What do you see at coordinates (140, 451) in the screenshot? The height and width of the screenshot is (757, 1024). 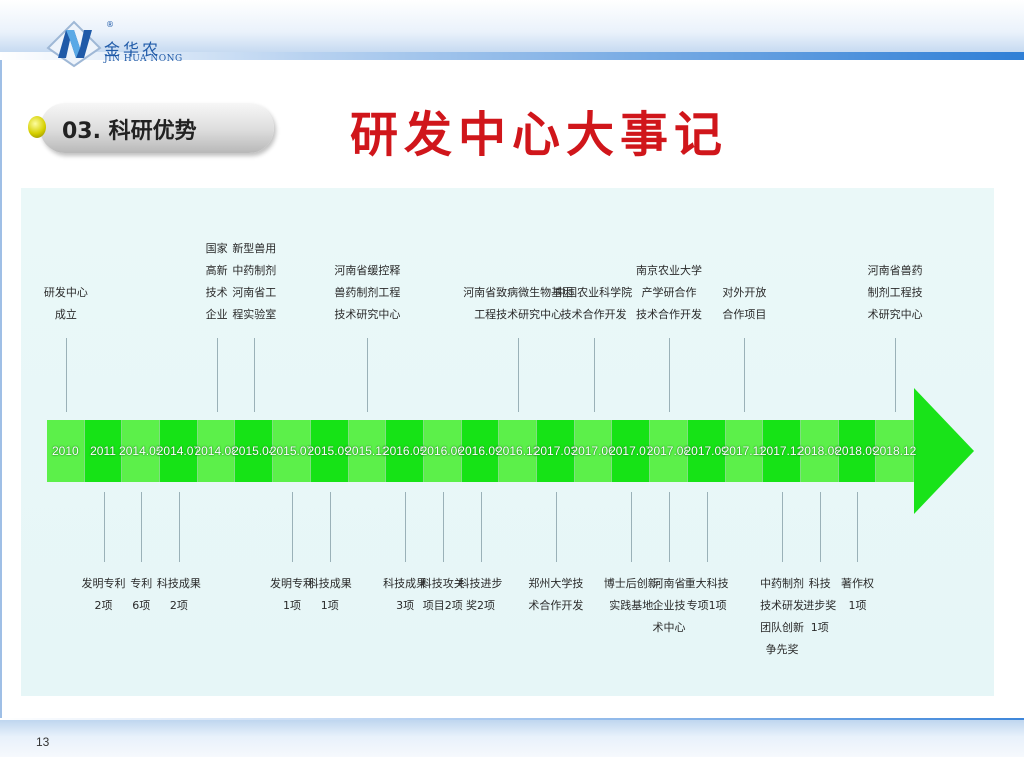 I see `timeline-segment: 2014.05` at bounding box center [140, 451].